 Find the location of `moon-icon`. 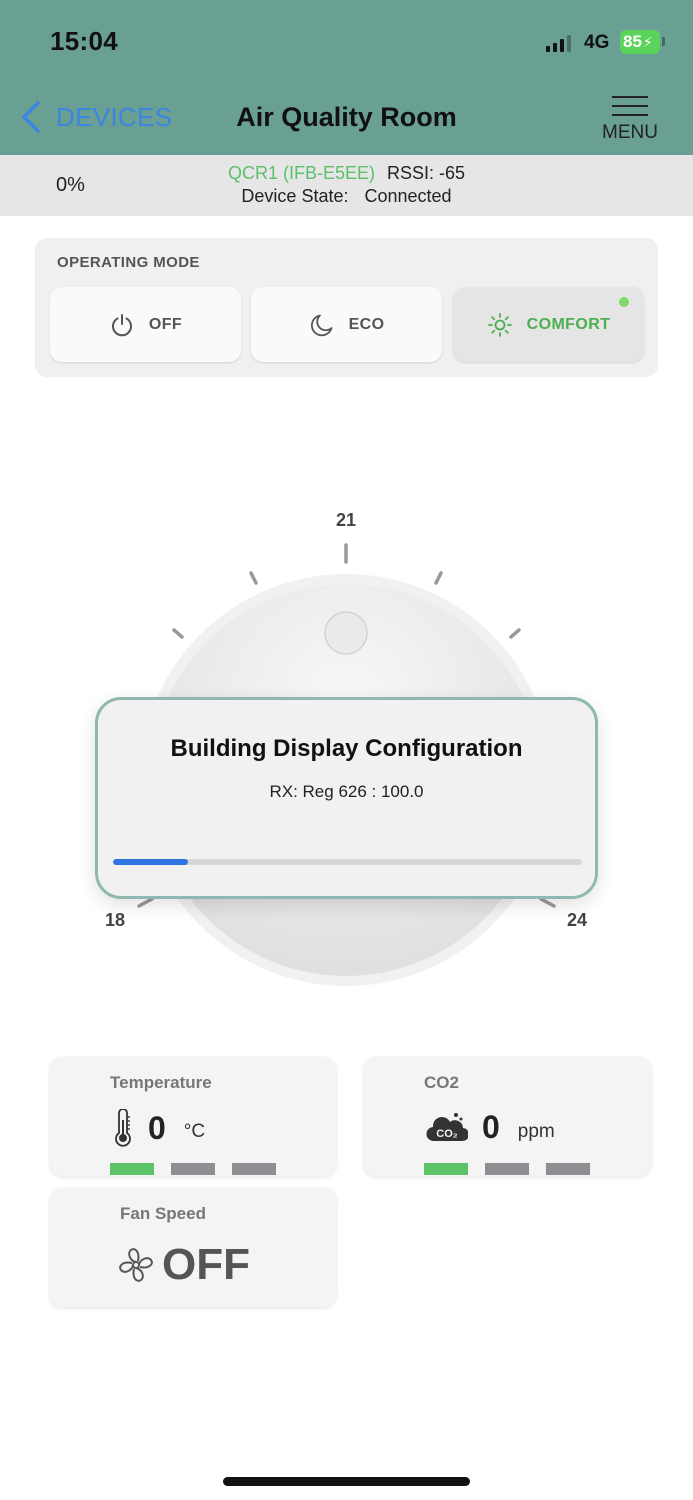

moon-icon is located at coordinates (321, 325).